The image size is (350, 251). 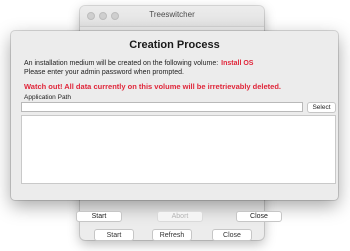 What do you see at coordinates (114, 235) in the screenshot?
I see `background-start-button: Start` at bounding box center [114, 235].